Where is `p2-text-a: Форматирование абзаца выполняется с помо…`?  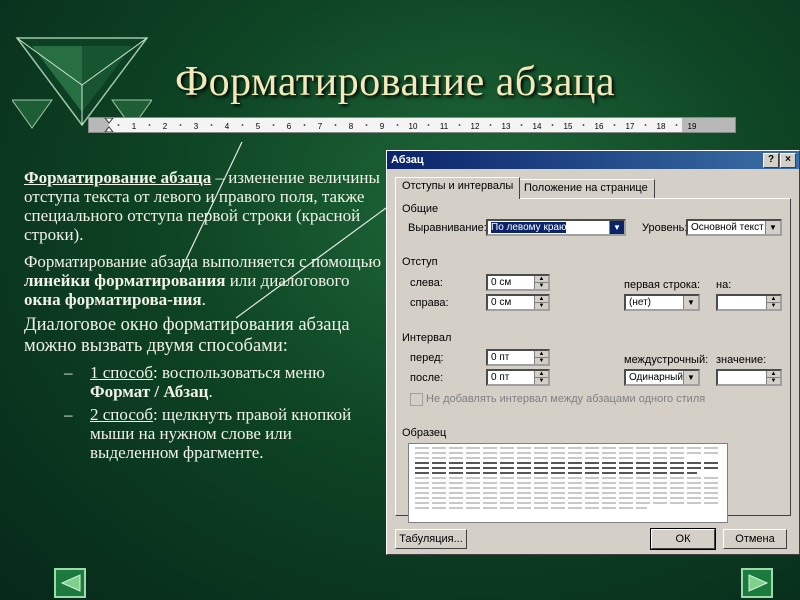
p2-text-a: Форматирование абзаца выполняется с помо… is located at coordinates (203, 261).